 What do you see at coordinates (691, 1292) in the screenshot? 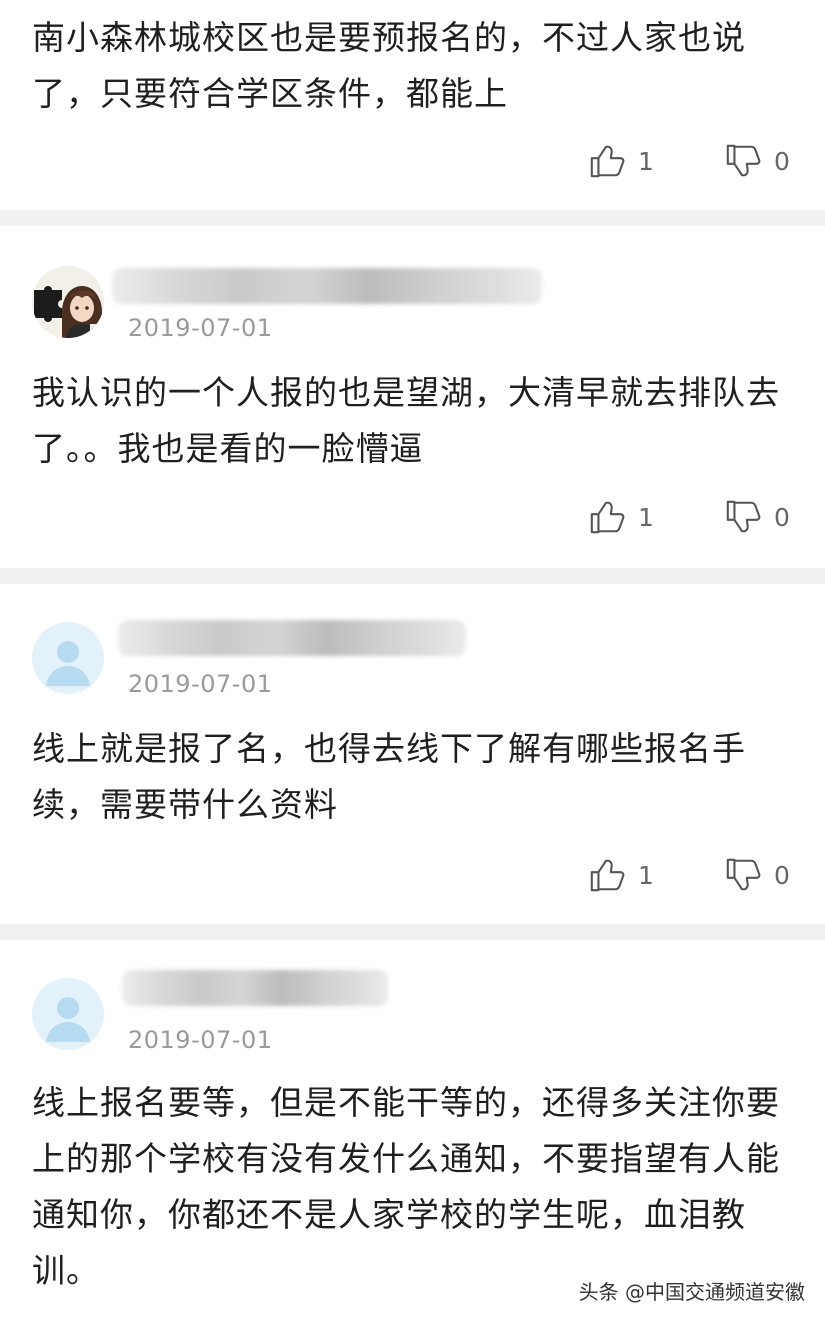
I see `watermark: 头条 @中国交通频道安徽` at bounding box center [691, 1292].